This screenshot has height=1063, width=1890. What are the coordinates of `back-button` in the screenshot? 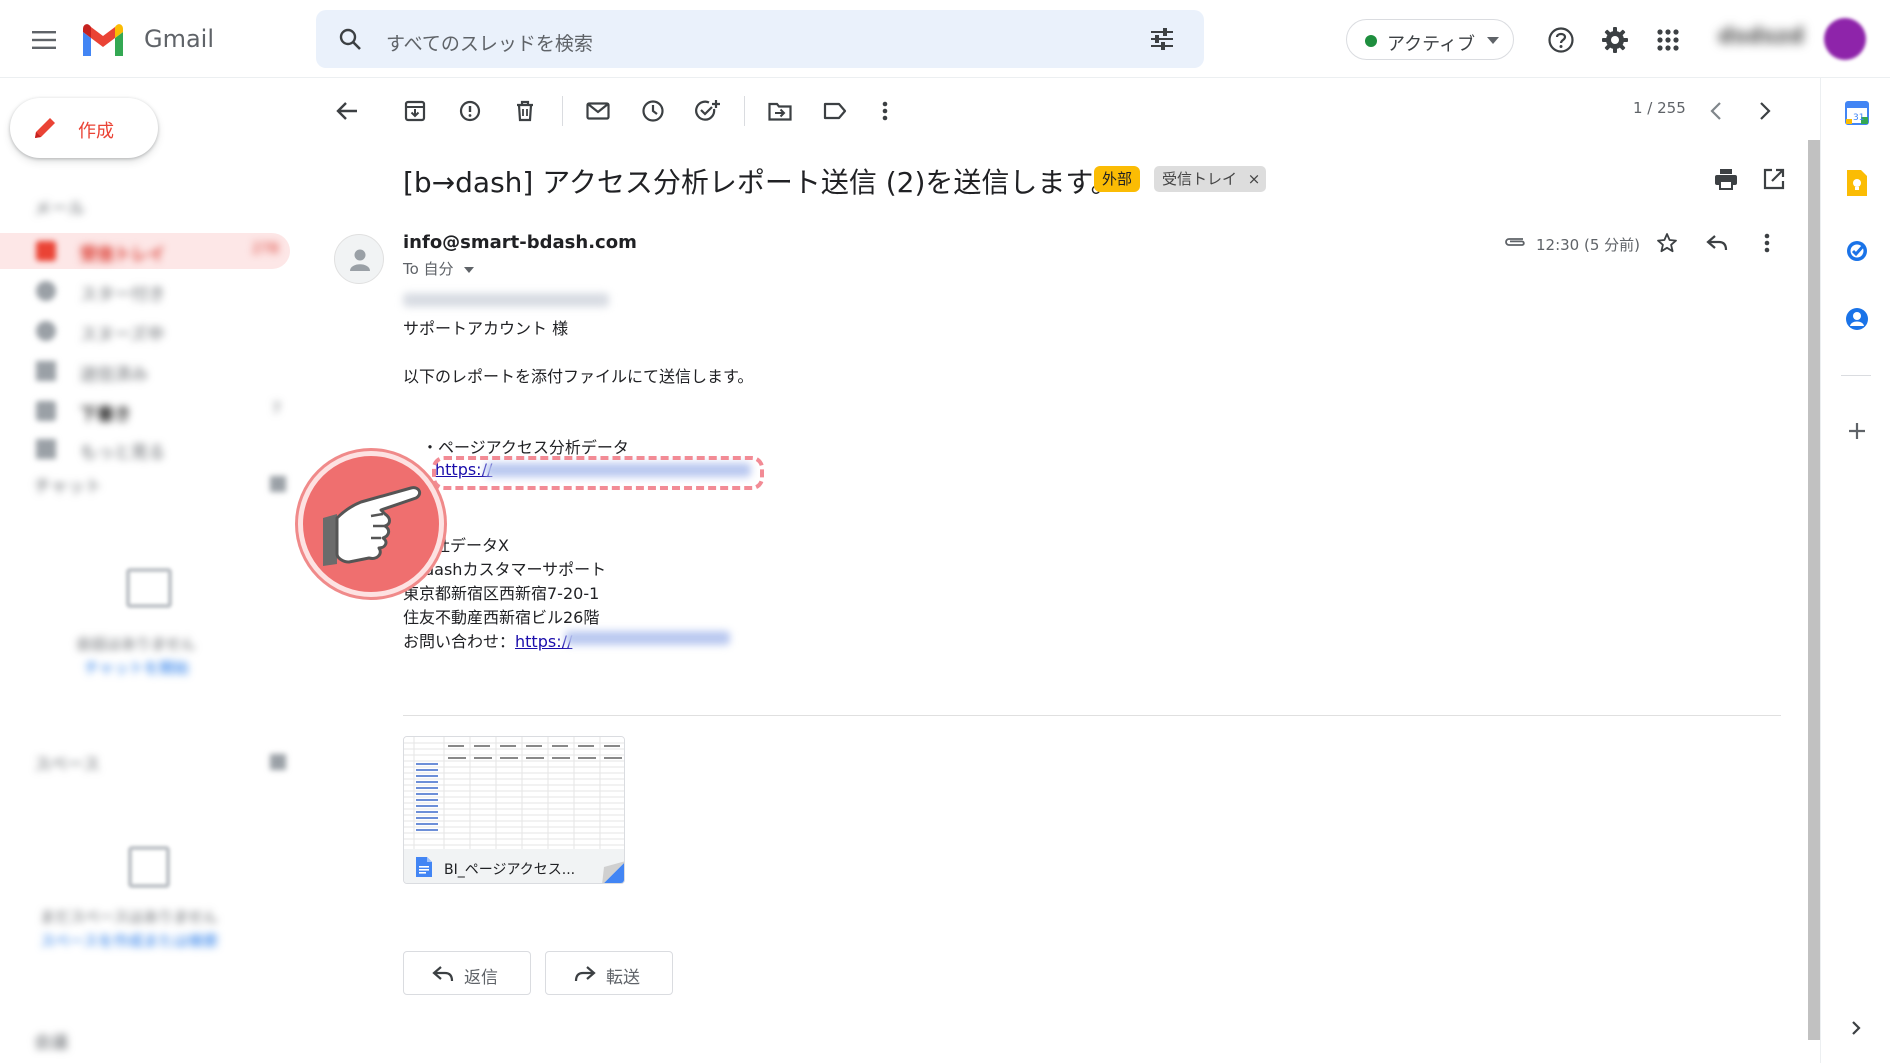 It's located at (347, 111).